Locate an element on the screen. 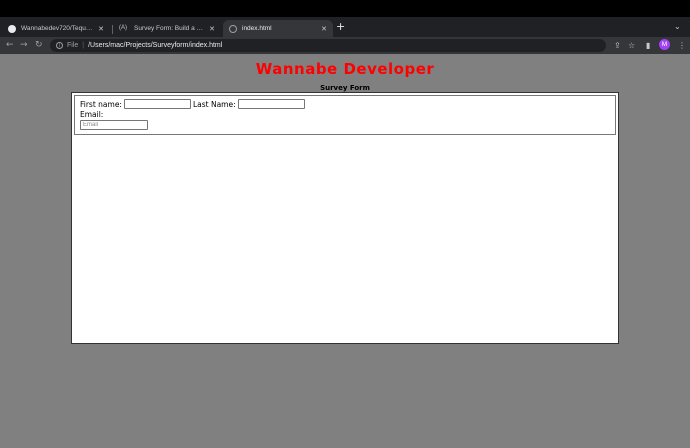 The image size is (690, 448). tab-label: Wannabedev720/TequeManiak is located at coordinates (57, 28).